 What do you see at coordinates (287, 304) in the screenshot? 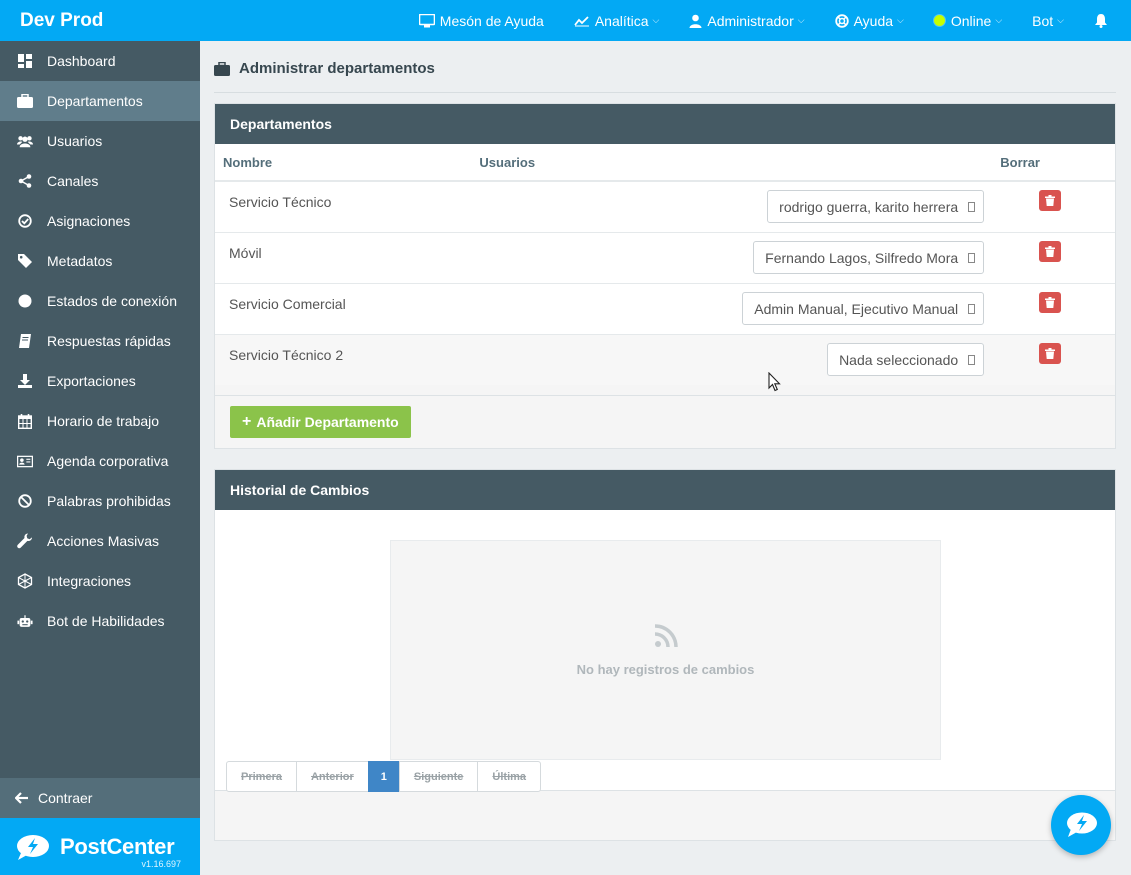
I see `department-name: Servicio Comercial` at bounding box center [287, 304].